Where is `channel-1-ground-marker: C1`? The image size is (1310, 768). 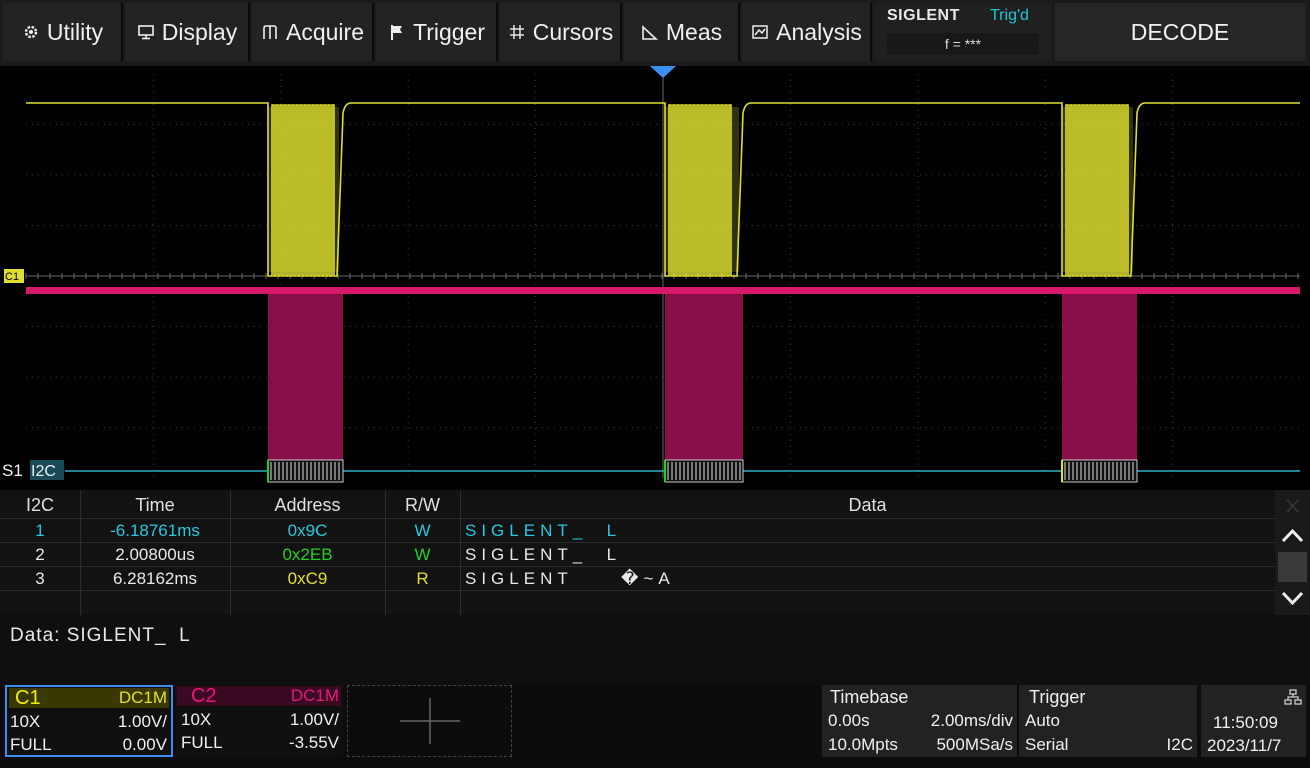 channel-1-ground-marker: C1 is located at coordinates (14, 276).